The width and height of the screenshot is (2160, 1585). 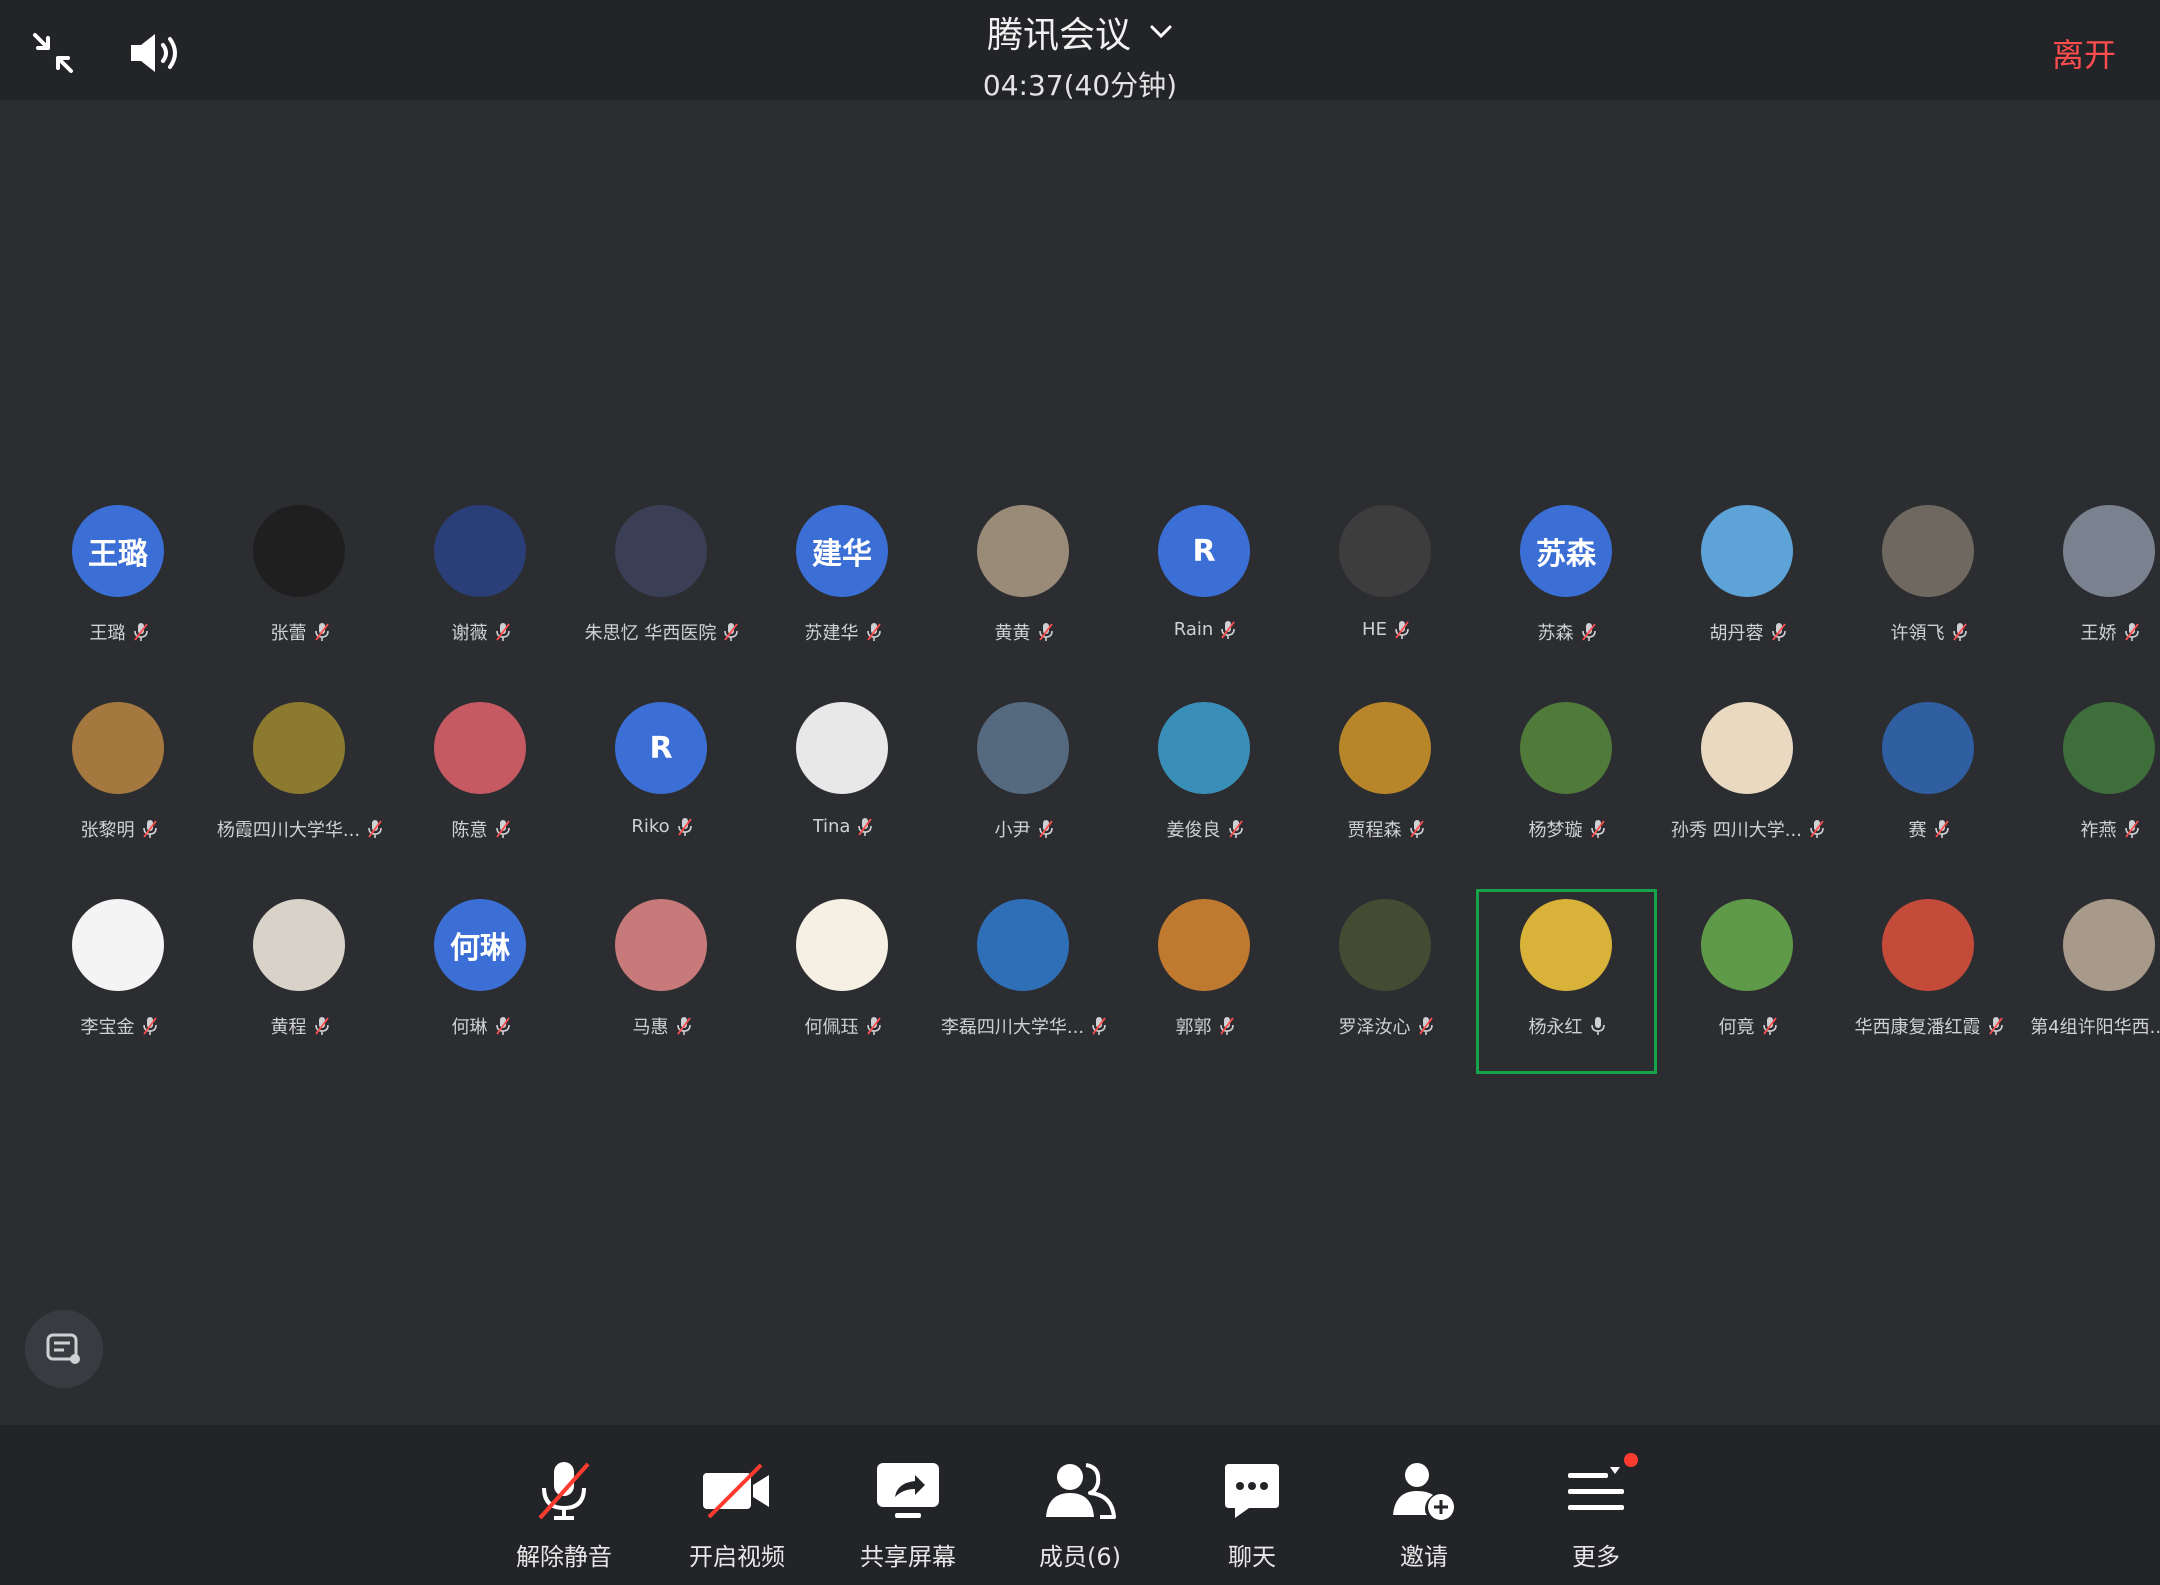 What do you see at coordinates (1566, 981) in the screenshot?
I see `participant-tile: 杨永红` at bounding box center [1566, 981].